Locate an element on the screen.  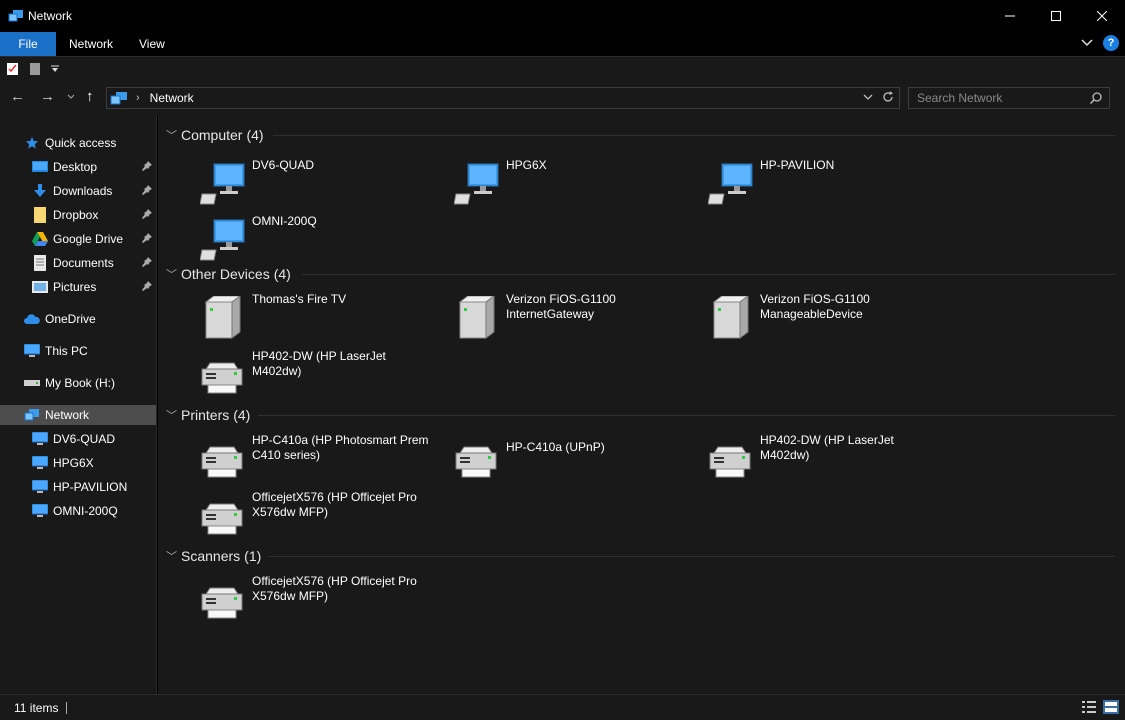
close-button is located at coordinates (1102, 16).